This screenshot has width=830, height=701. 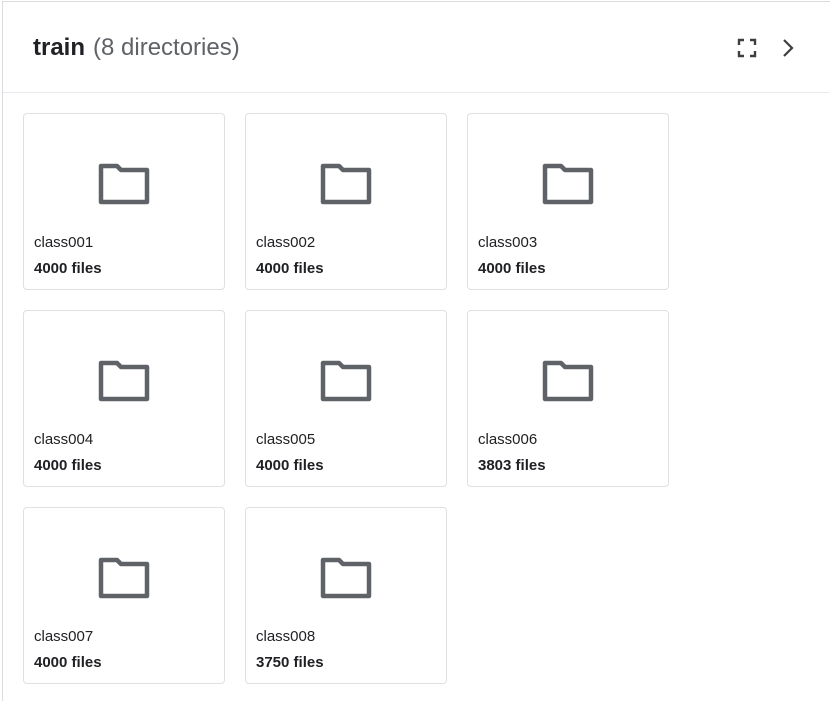 I want to click on directory-card: class004 4000 files, so click(x=124, y=398).